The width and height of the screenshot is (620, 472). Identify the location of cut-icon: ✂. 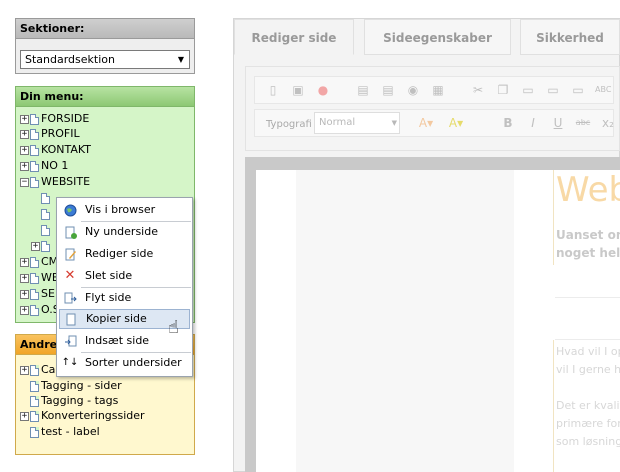
(478, 90).